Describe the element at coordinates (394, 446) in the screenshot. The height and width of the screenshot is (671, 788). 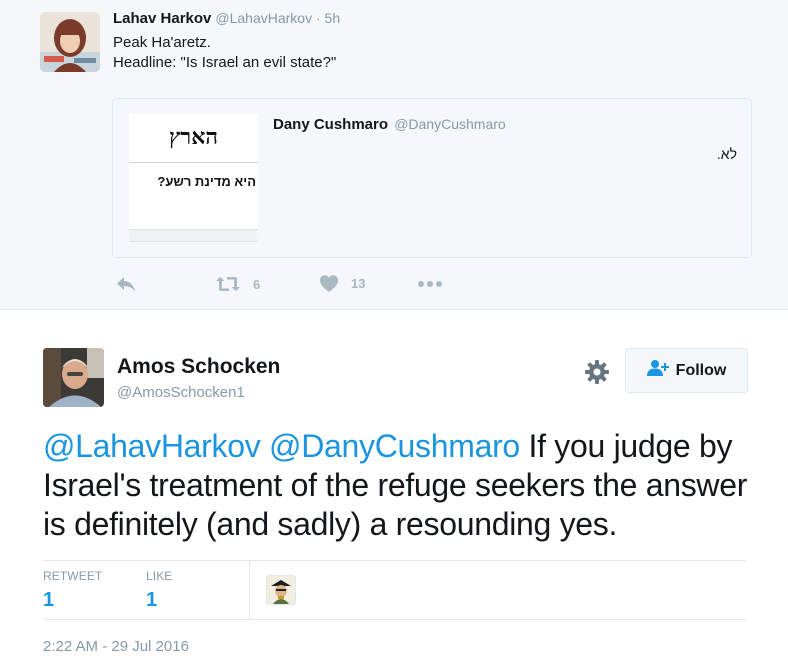
I see `mention-danycushmaro: @DanyCushmaro` at that location.